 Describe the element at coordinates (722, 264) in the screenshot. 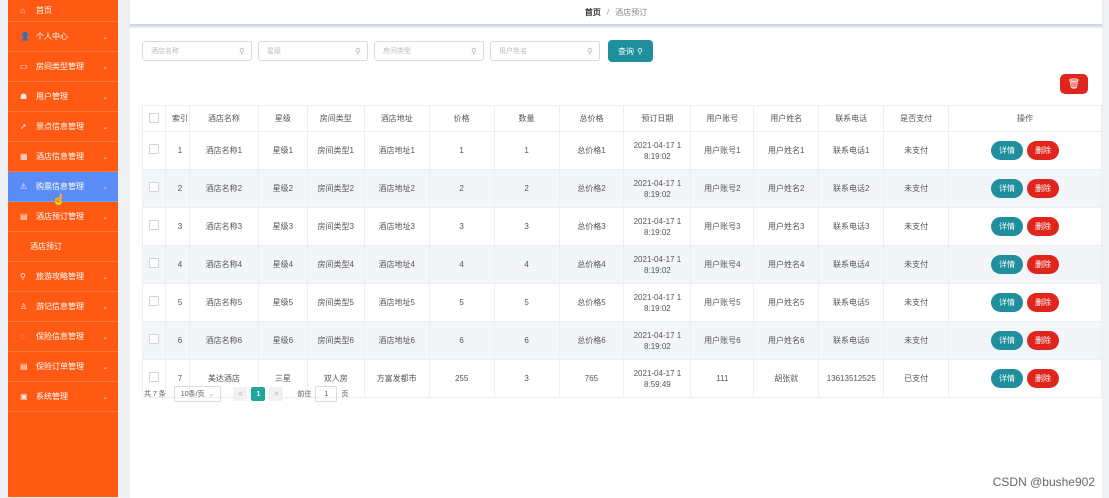

I see `table-cell: 用户账号4` at that location.